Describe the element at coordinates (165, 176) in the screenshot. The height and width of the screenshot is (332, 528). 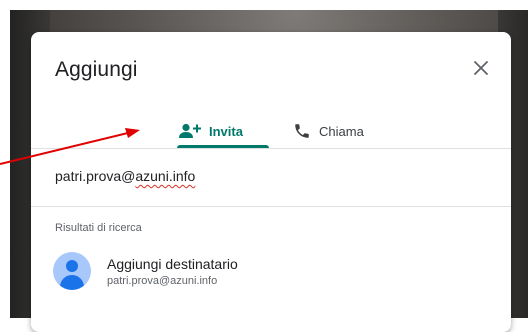
I see `email-input-domain: azuni.info` at that location.